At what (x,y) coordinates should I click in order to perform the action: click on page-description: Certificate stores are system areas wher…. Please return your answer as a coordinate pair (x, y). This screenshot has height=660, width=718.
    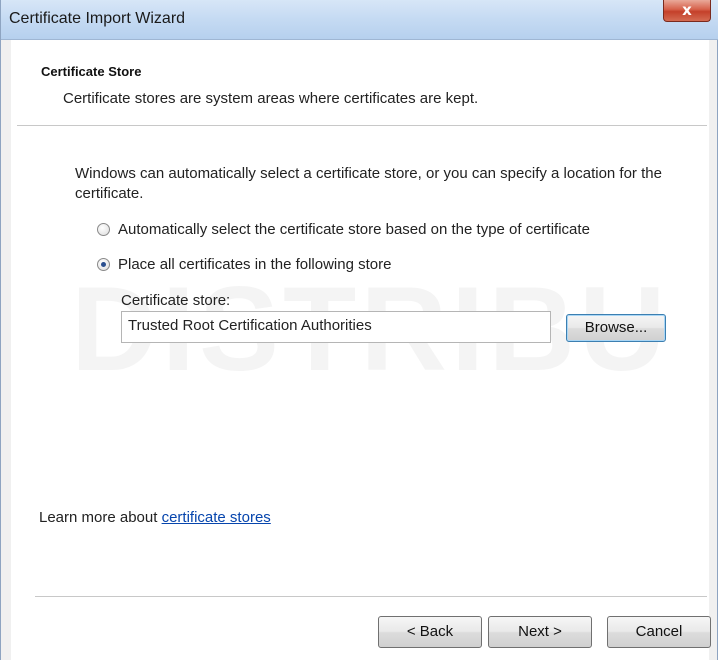
    Looking at the image, I should click on (271, 98).